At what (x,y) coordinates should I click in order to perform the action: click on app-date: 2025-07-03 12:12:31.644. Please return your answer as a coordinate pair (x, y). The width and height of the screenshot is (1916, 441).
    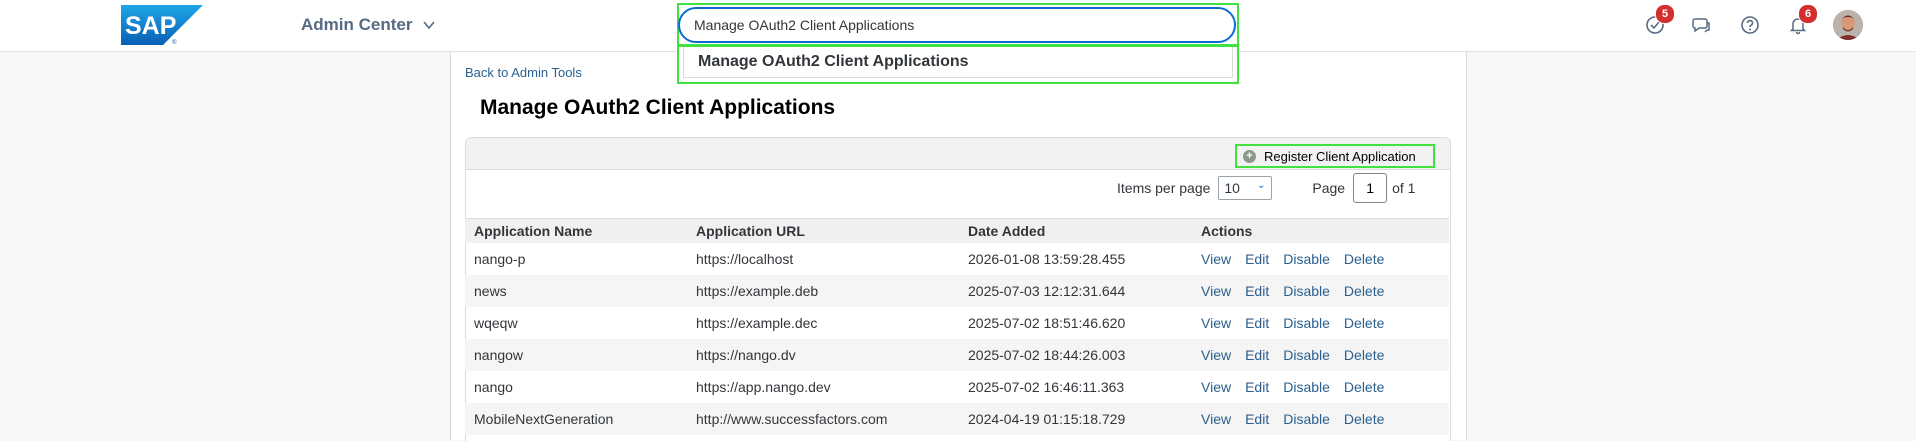
    Looking at the image, I should click on (1047, 290).